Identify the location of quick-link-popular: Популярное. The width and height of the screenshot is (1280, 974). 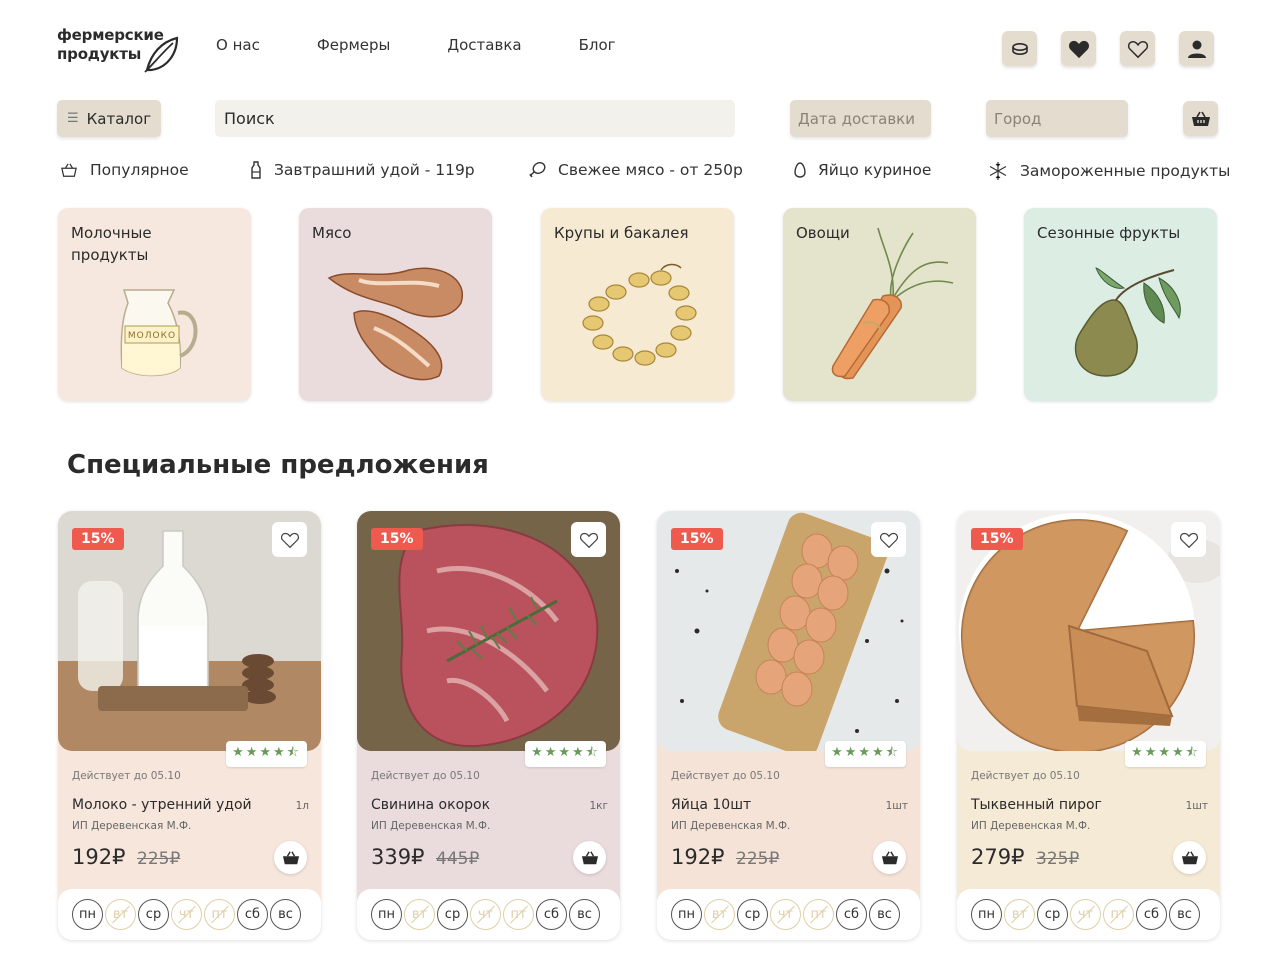
(124, 170).